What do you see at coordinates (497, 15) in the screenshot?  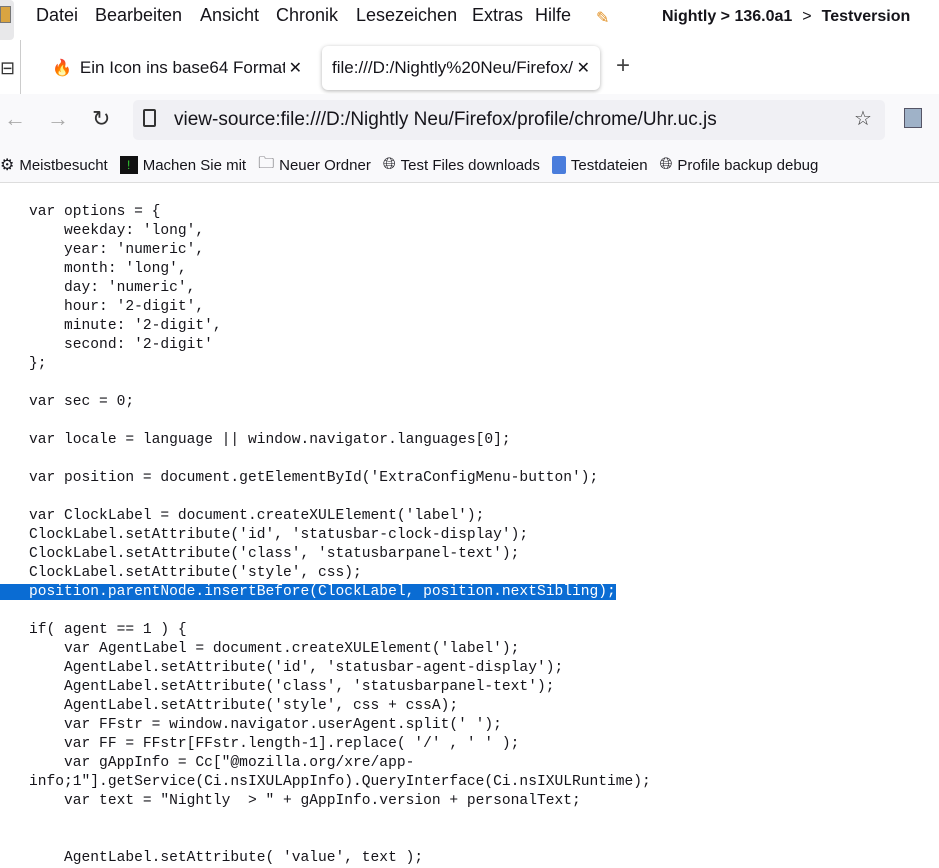 I see `menu-extras: Extras` at bounding box center [497, 15].